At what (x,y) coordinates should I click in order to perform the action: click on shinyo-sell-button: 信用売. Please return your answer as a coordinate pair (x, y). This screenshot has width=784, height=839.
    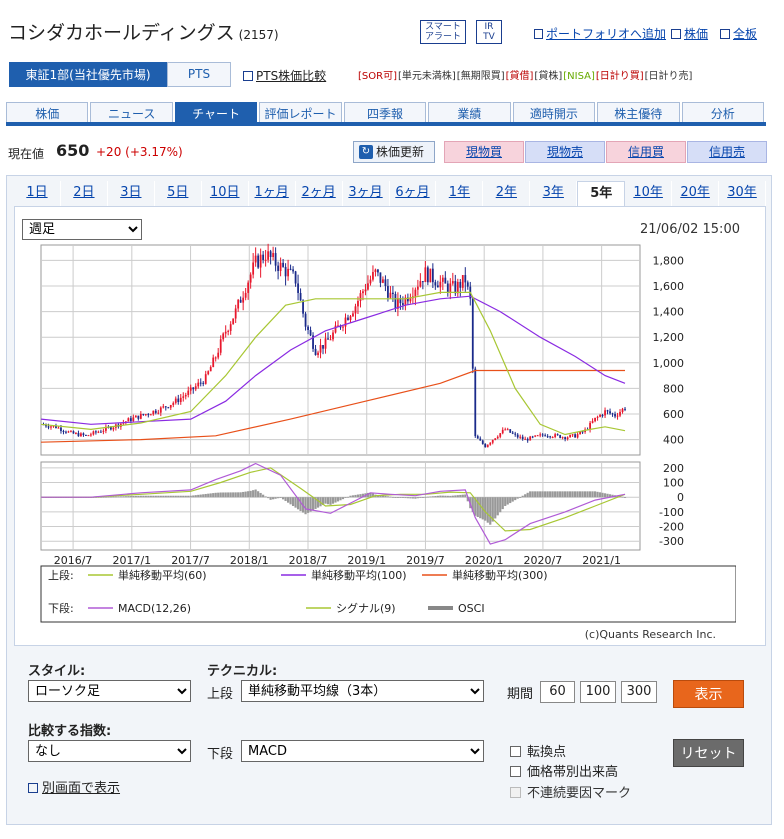
    Looking at the image, I should click on (727, 152).